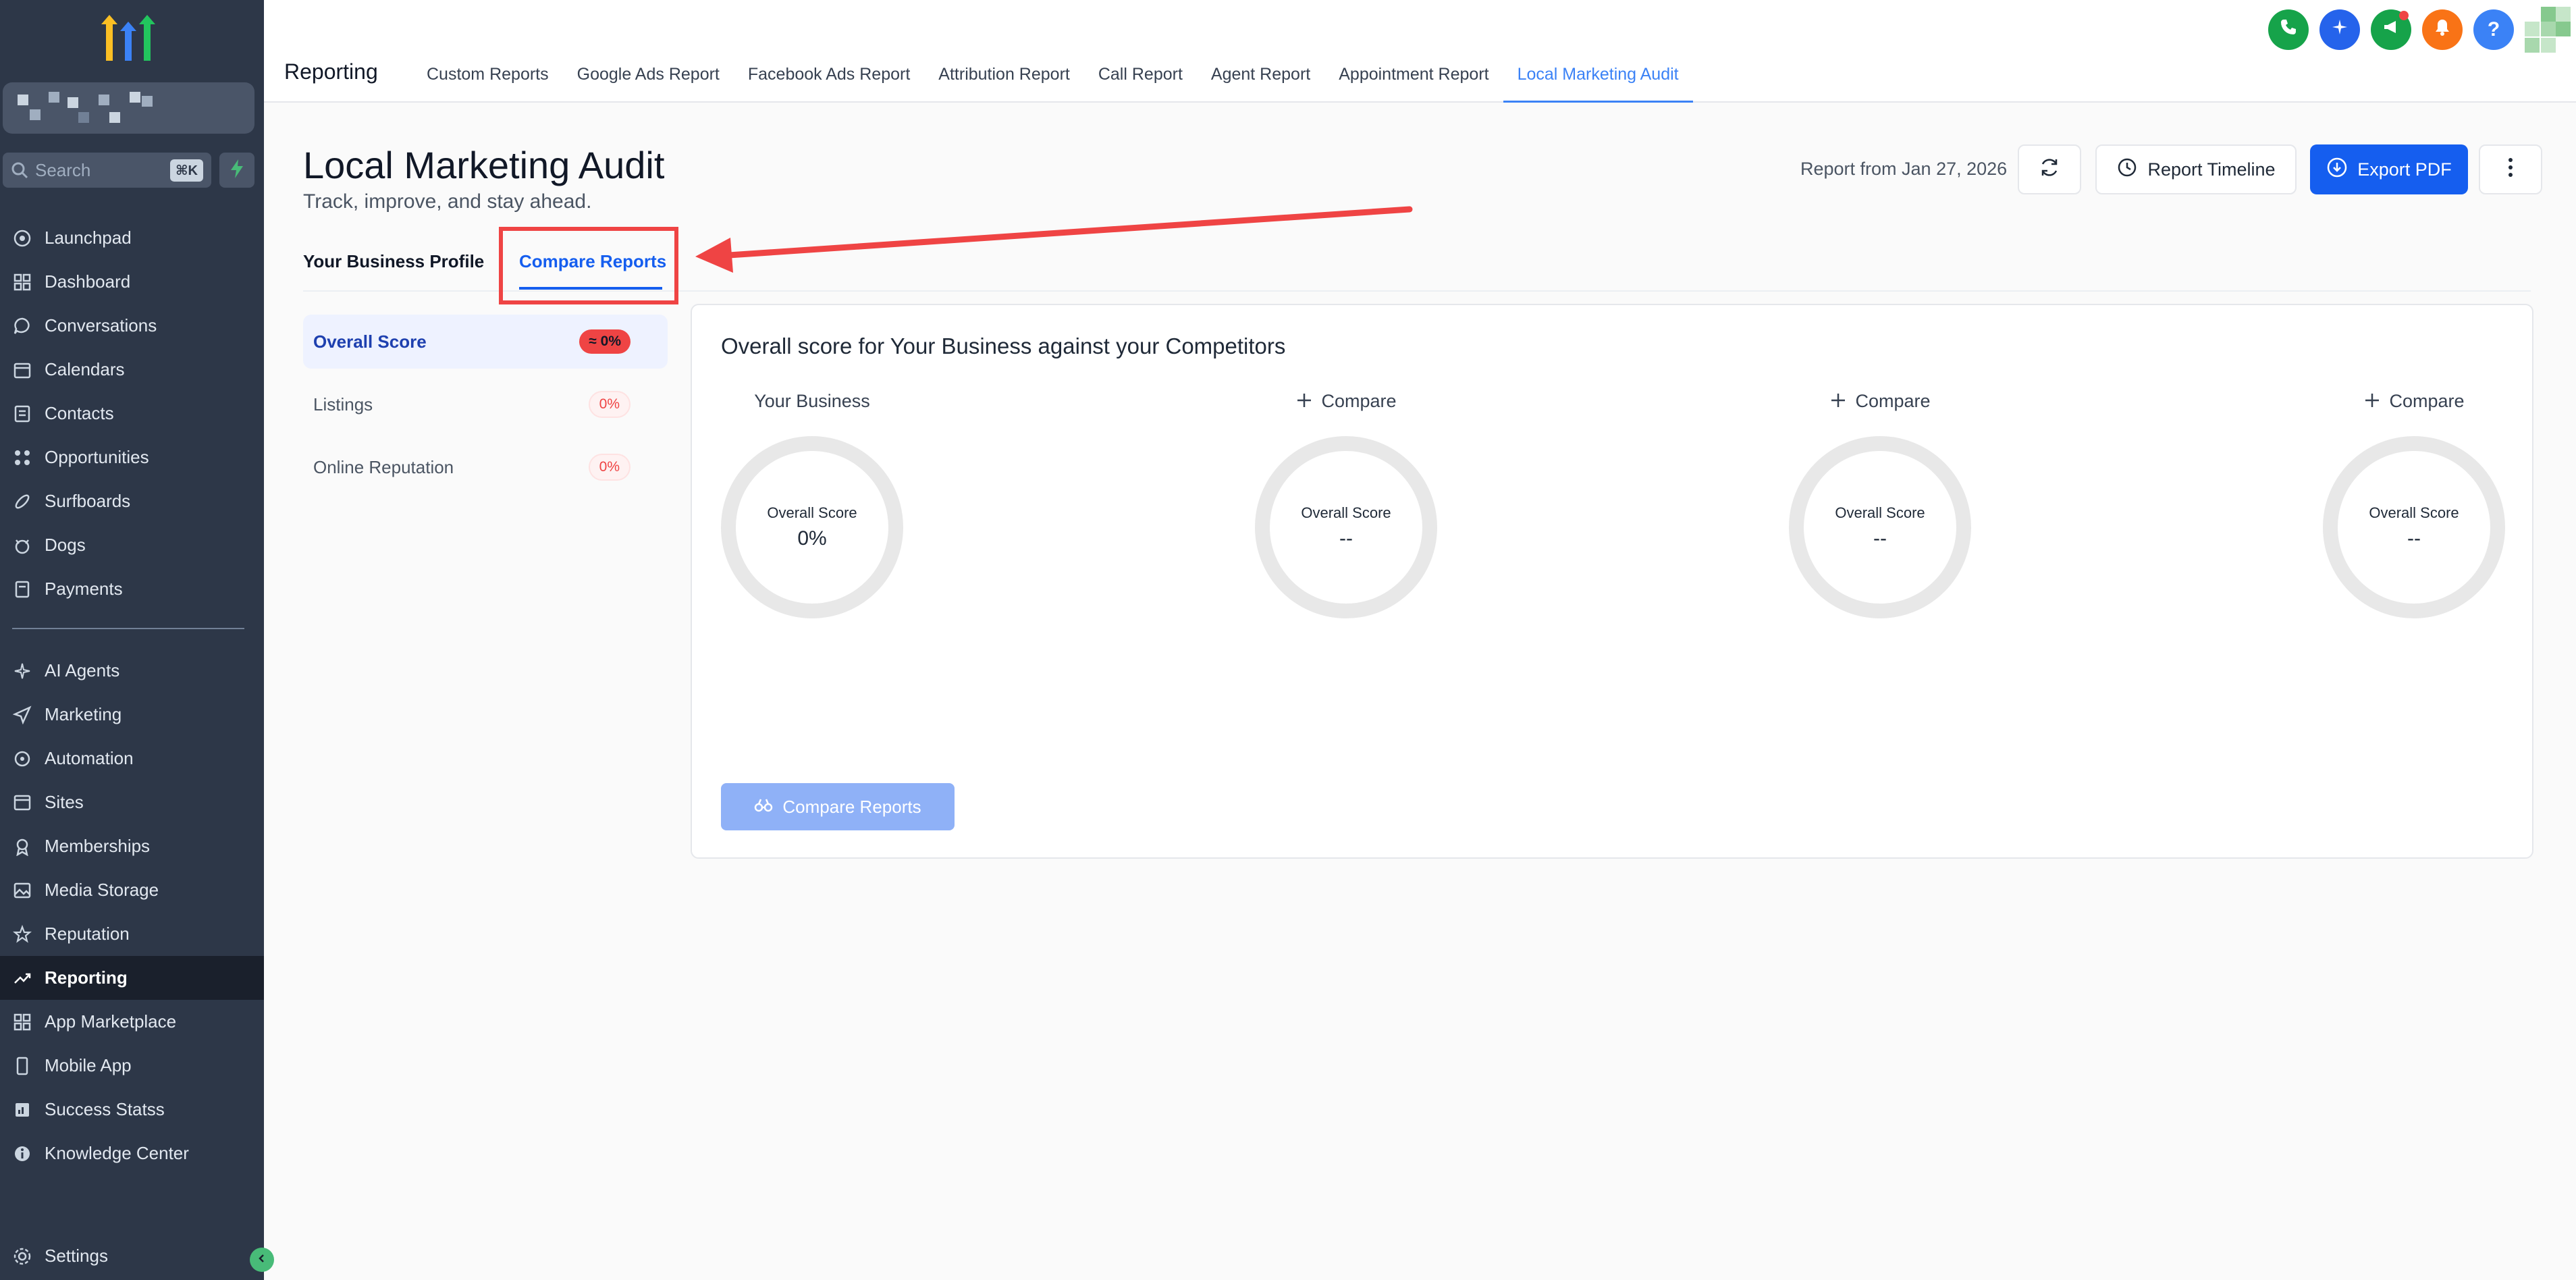 This screenshot has width=2576, height=1280. What do you see at coordinates (829, 78) in the screenshot?
I see `tab-facebook-ads-report: Facebook Ads Report` at bounding box center [829, 78].